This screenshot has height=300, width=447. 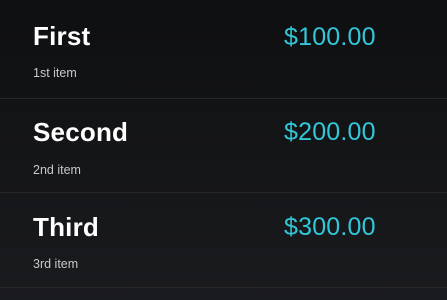 I want to click on item-subtitle: 1st item, so click(x=55, y=73).